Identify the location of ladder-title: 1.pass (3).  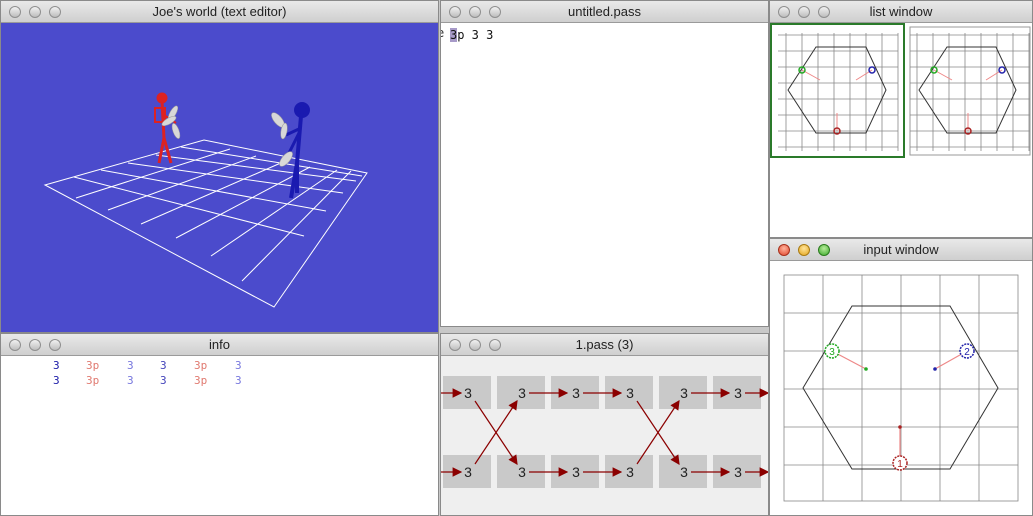
(604, 344).